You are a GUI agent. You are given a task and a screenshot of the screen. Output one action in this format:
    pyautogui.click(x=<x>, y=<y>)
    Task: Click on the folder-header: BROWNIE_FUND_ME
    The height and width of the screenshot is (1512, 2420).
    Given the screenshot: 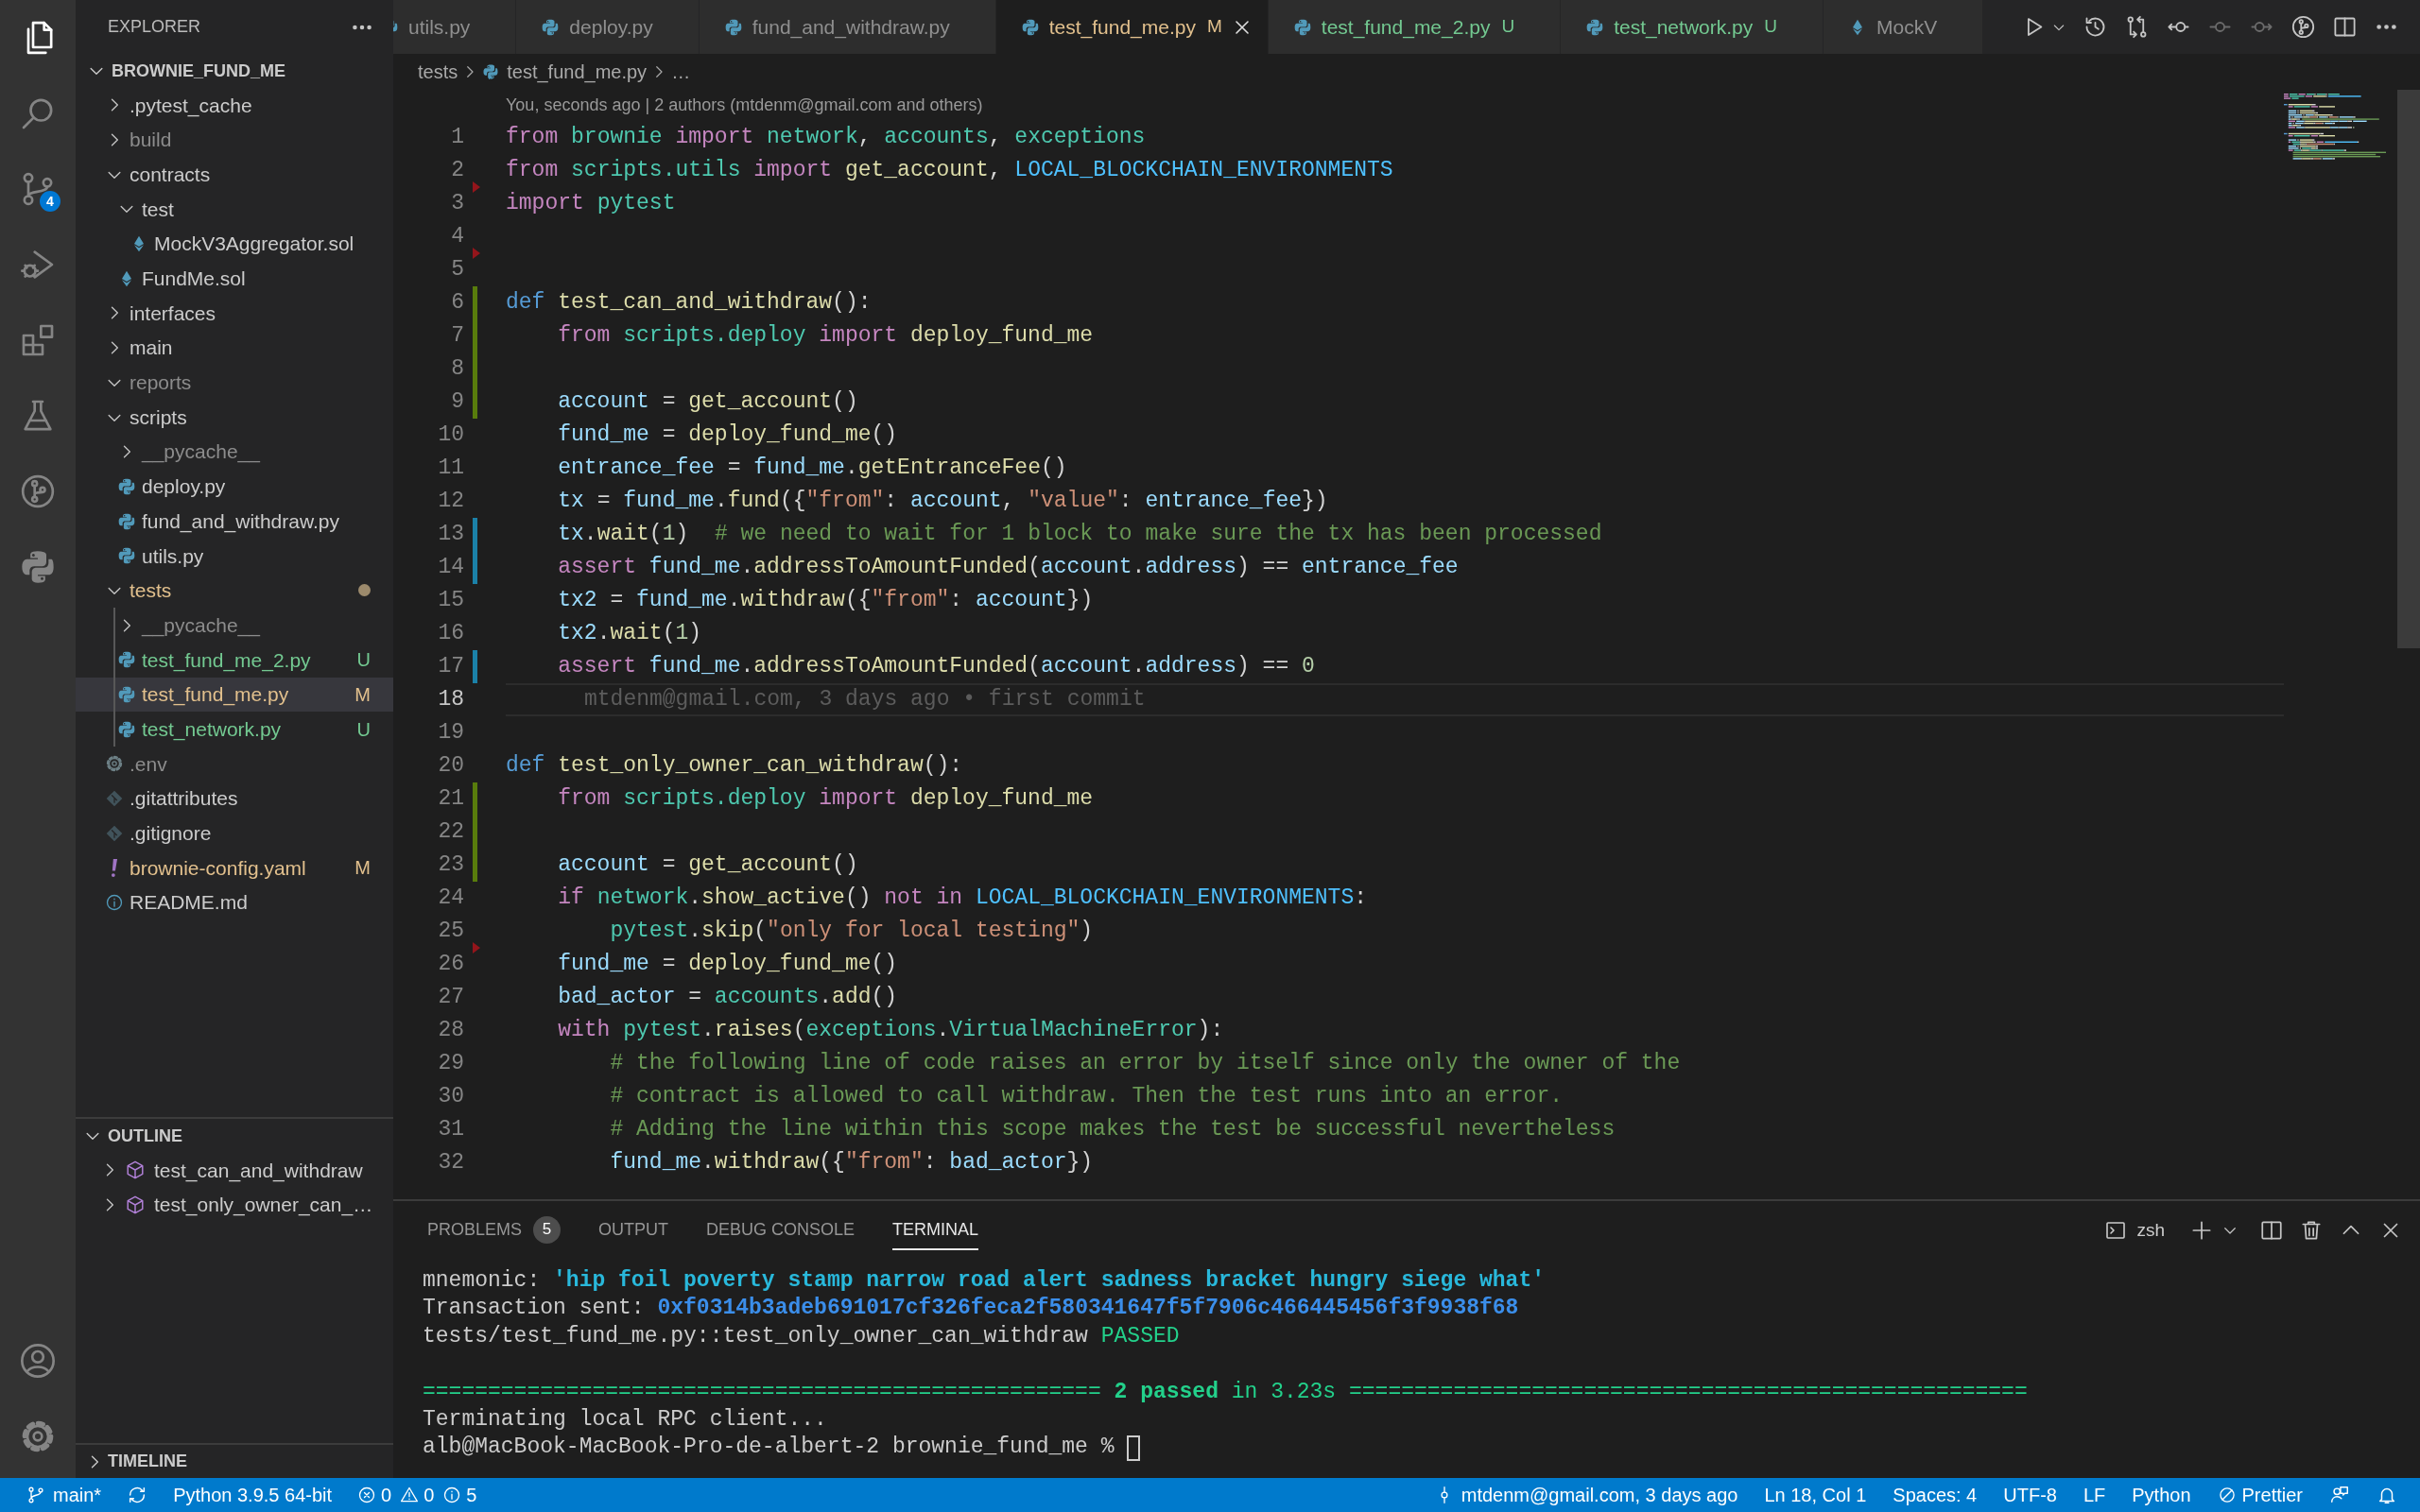 What is the action you would take?
    pyautogui.click(x=234, y=71)
    